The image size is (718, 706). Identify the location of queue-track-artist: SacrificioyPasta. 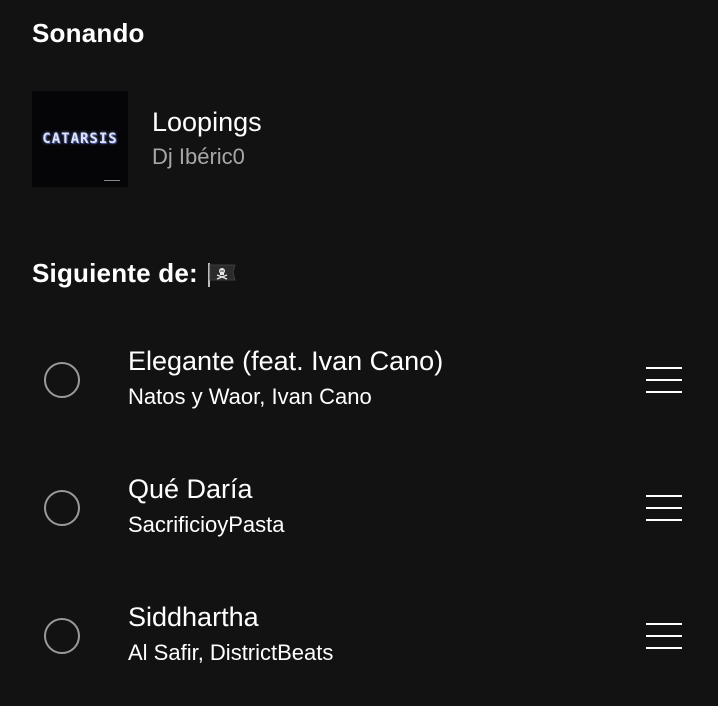
(206, 525).